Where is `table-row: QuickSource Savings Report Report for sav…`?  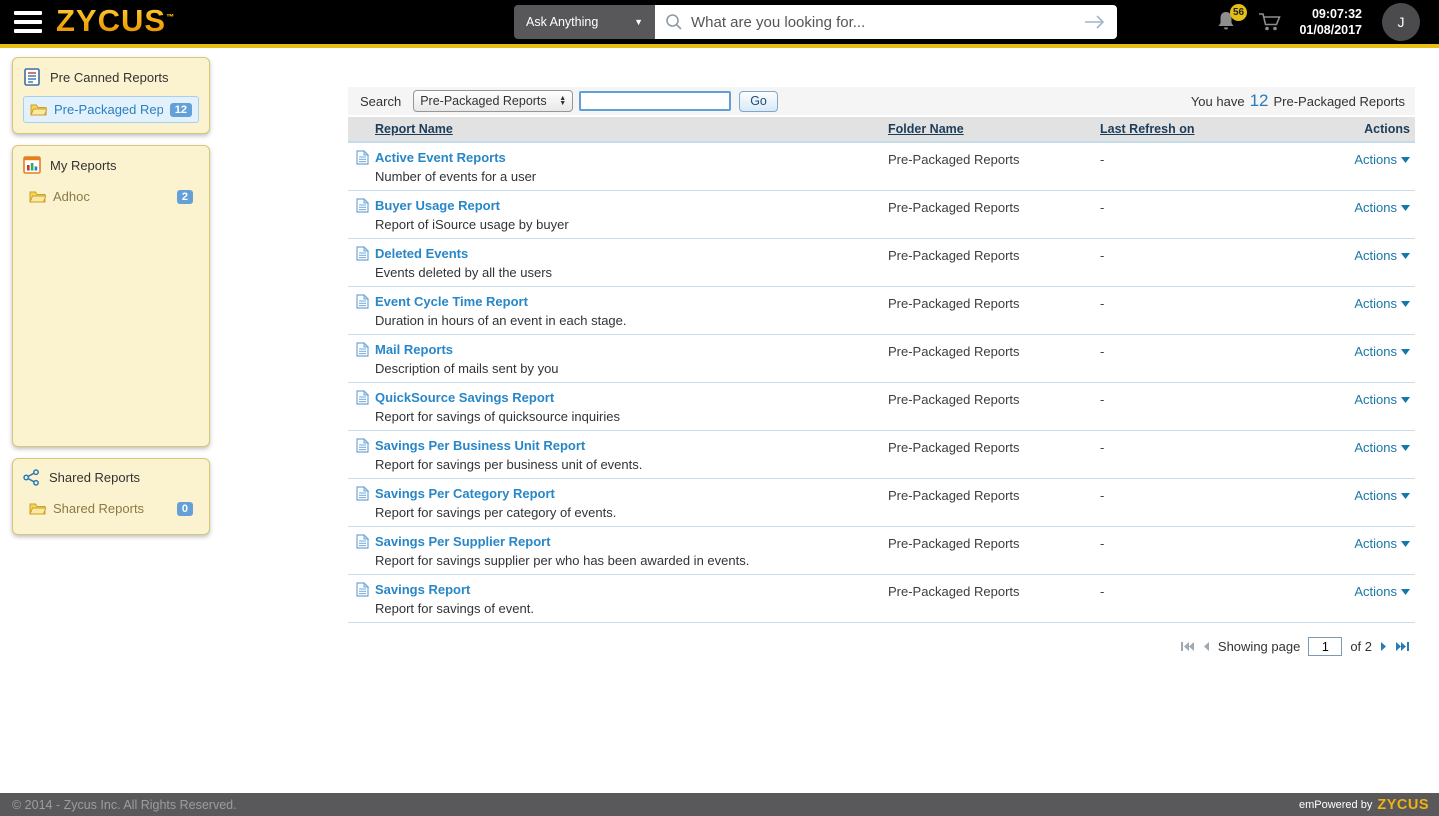
table-row: QuickSource Savings Report Report for sav… is located at coordinates (881, 407).